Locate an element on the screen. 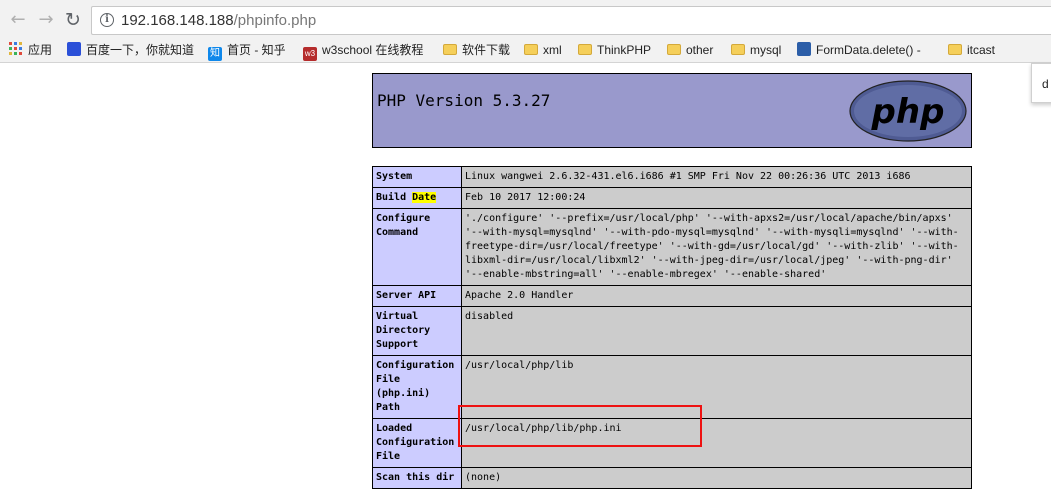  row-value: Feb 10 2017 12:00:24 is located at coordinates (716, 198).